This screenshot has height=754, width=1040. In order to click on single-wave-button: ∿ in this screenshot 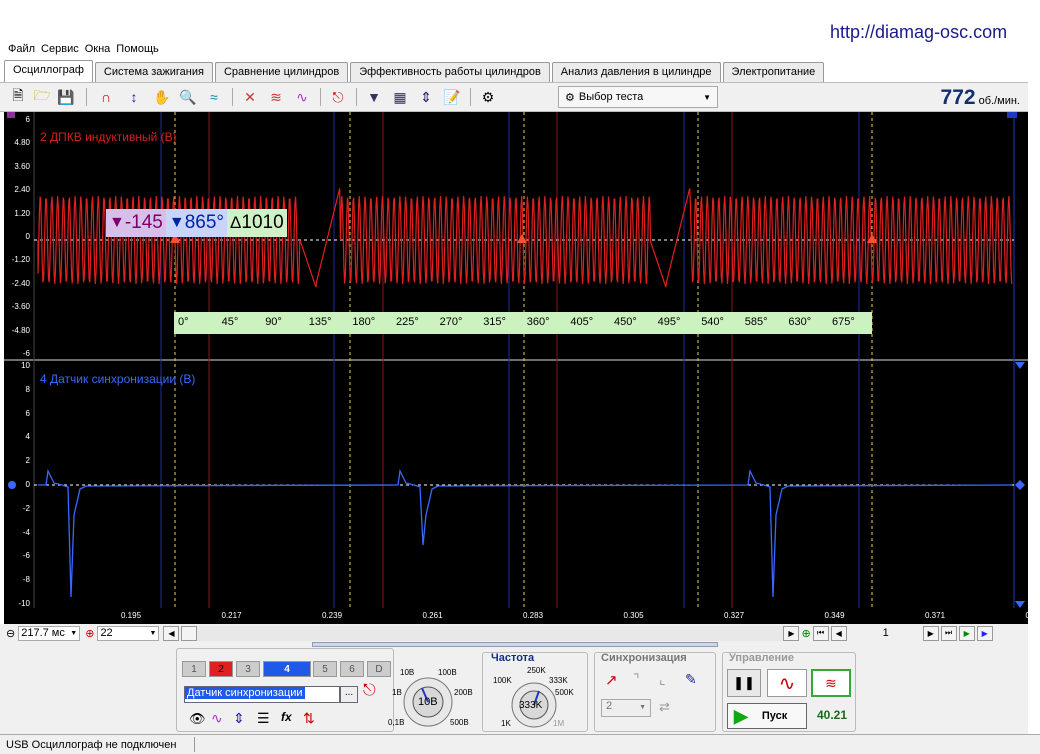, I will do `click(787, 683)`.